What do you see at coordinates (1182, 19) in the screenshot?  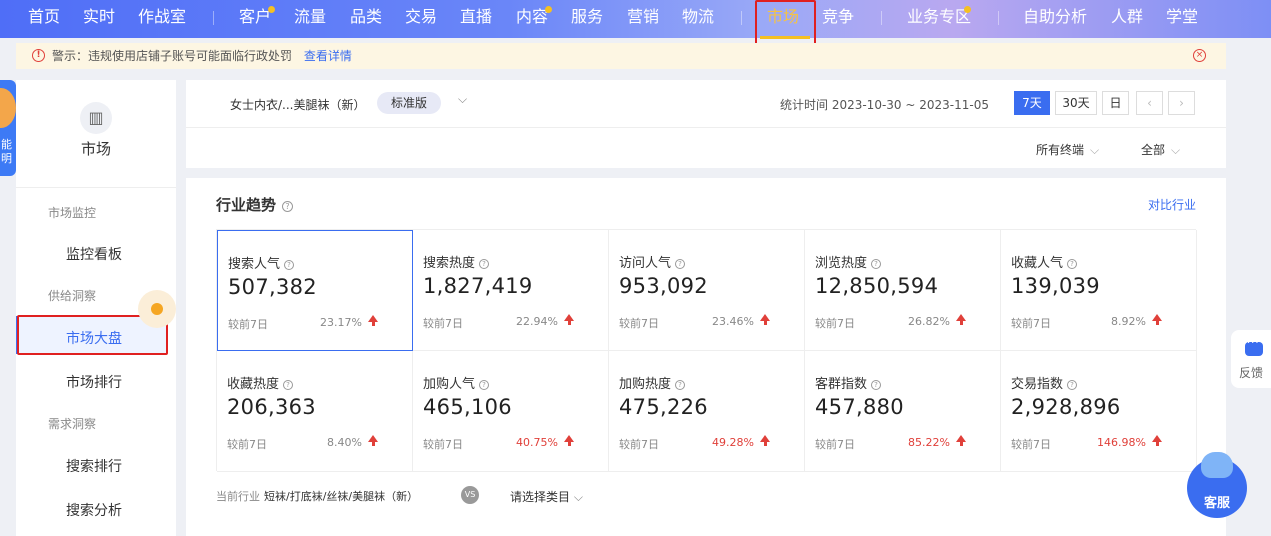 I see `nav-academy: 学堂` at bounding box center [1182, 19].